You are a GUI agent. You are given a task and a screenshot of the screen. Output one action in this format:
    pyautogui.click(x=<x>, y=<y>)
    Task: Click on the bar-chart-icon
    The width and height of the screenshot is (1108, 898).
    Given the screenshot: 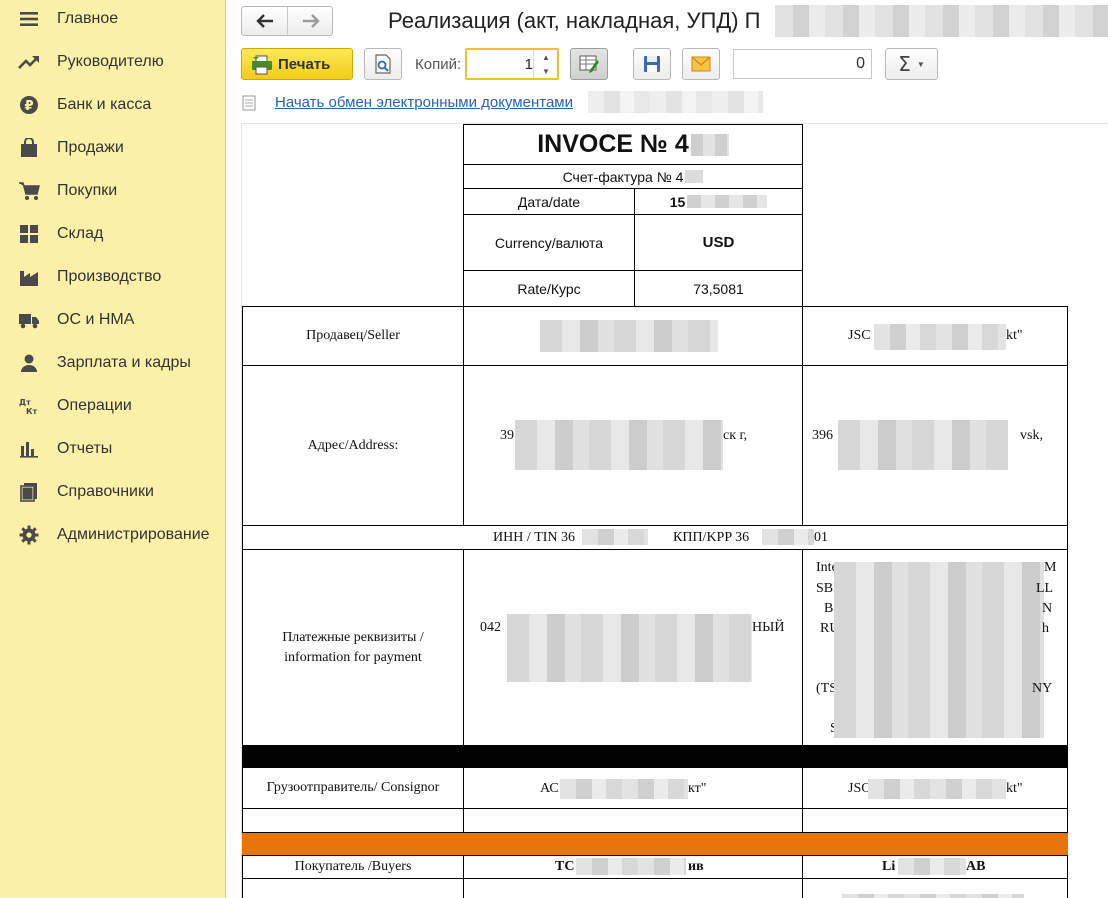 What is the action you would take?
    pyautogui.click(x=29, y=449)
    